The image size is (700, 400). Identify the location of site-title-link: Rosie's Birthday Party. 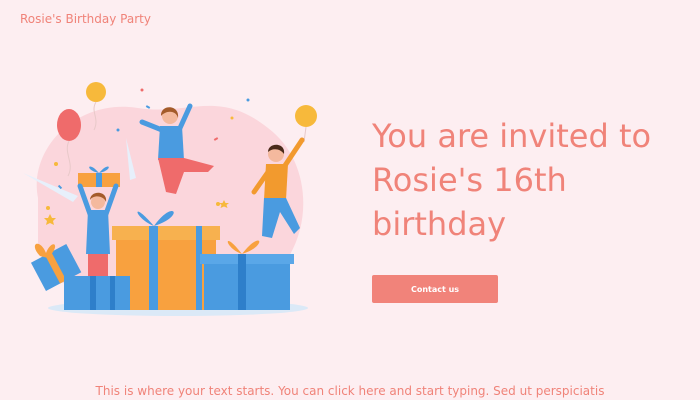
(85, 19).